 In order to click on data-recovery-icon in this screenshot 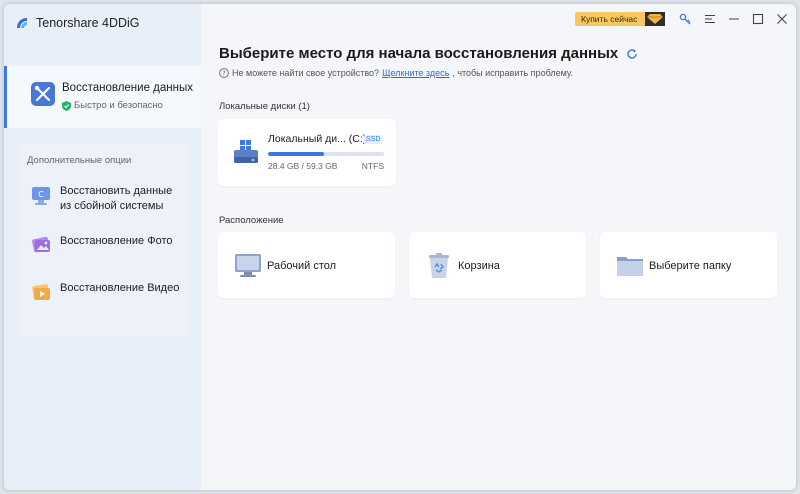, I will do `click(43, 94)`.